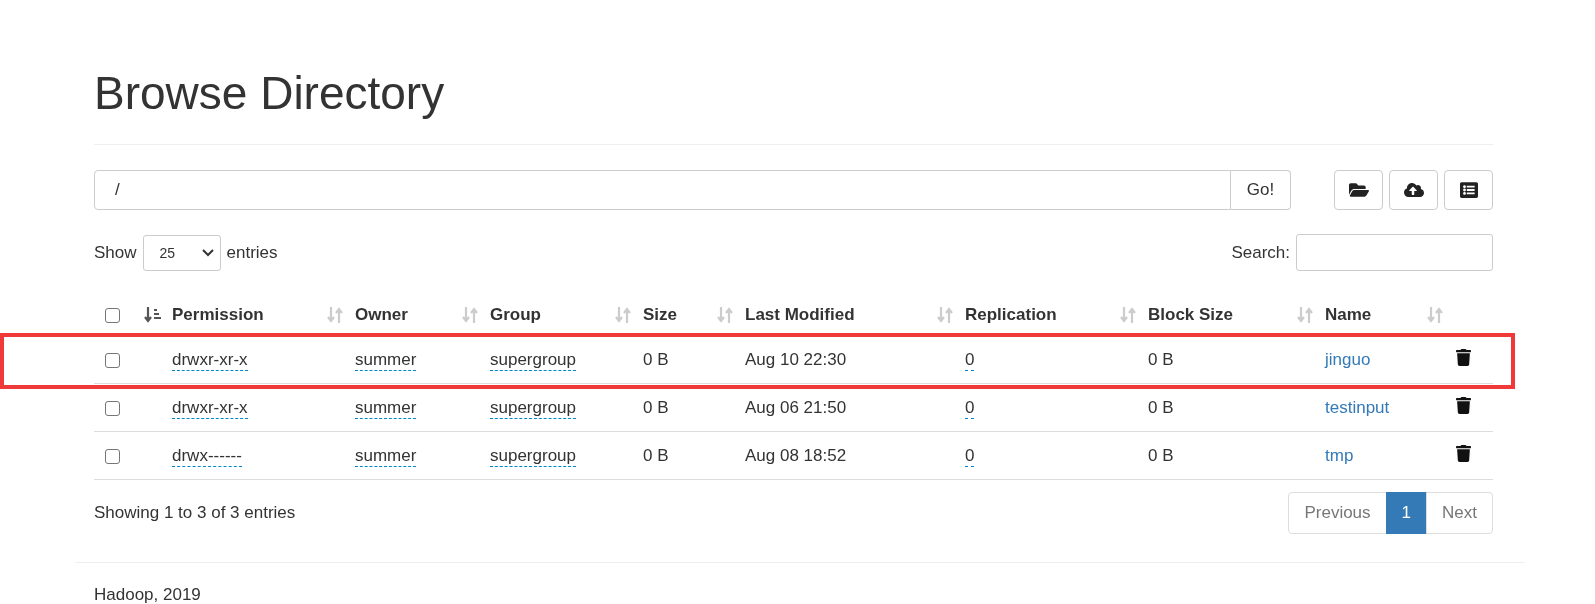 This screenshot has height=604, width=1595. Describe the element at coordinates (207, 456) in the screenshot. I see `table-cell: drwx------` at that location.